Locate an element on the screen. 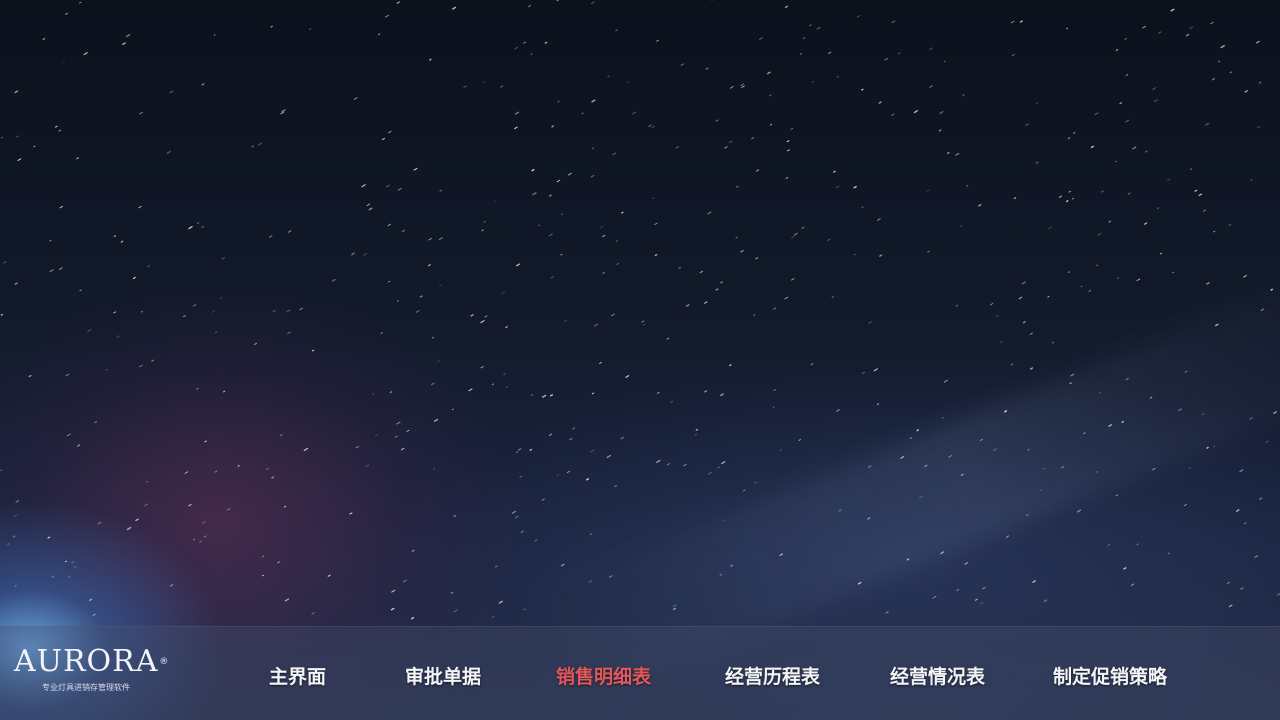 Image resolution: width=1280 pixels, height=720 pixels. nav-item-home: 主界面 is located at coordinates (297, 675).